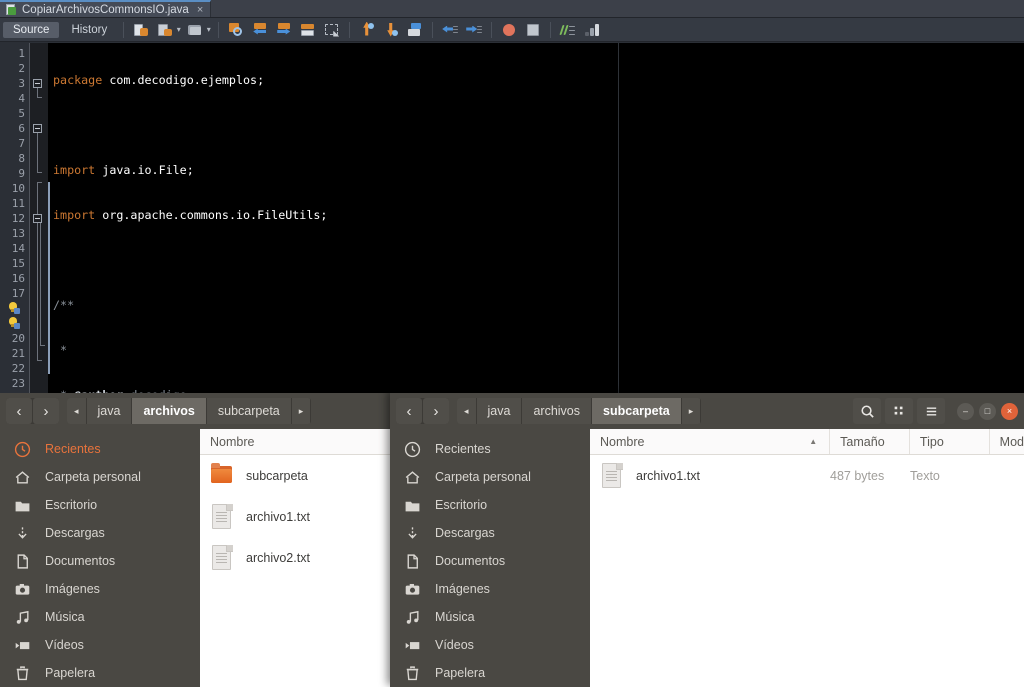  I want to click on table-row: subcarpeta, so click(296, 475).